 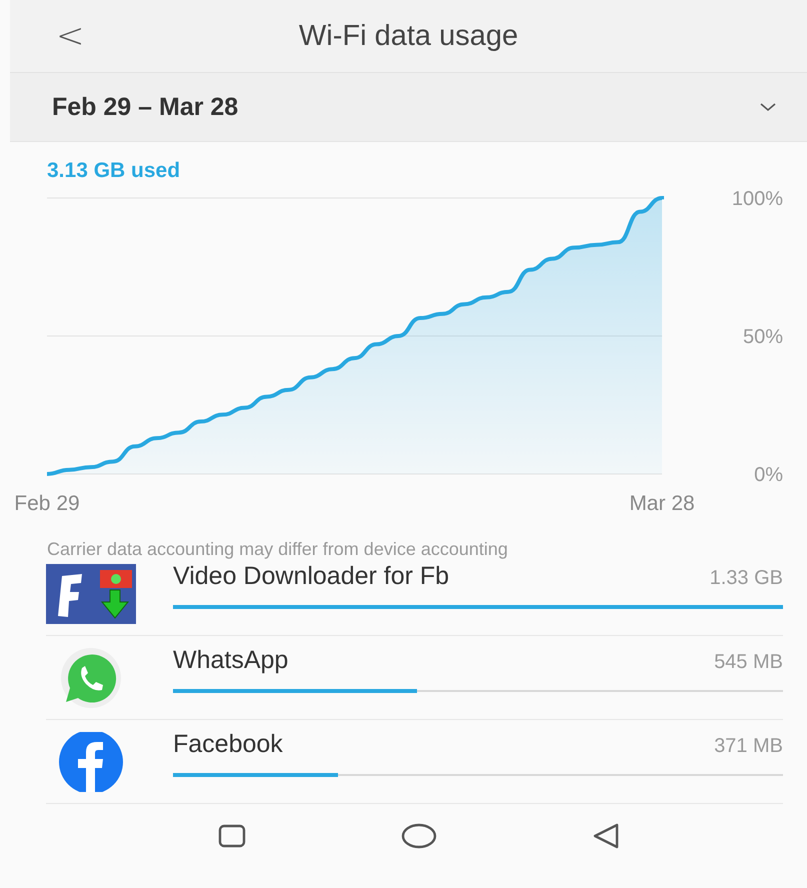 I want to click on period-dropdown: Feb 29 – Mar 28, so click(x=408, y=107).